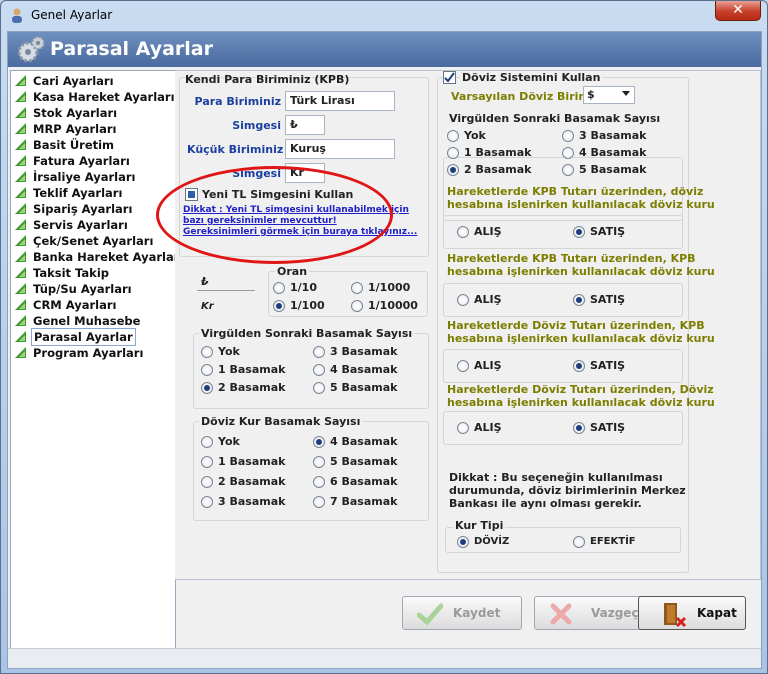 The width and height of the screenshot is (768, 674). I want to click on dikkat-note-line2: durumunda, döviz birimlerinin Merkez, so click(567, 490).